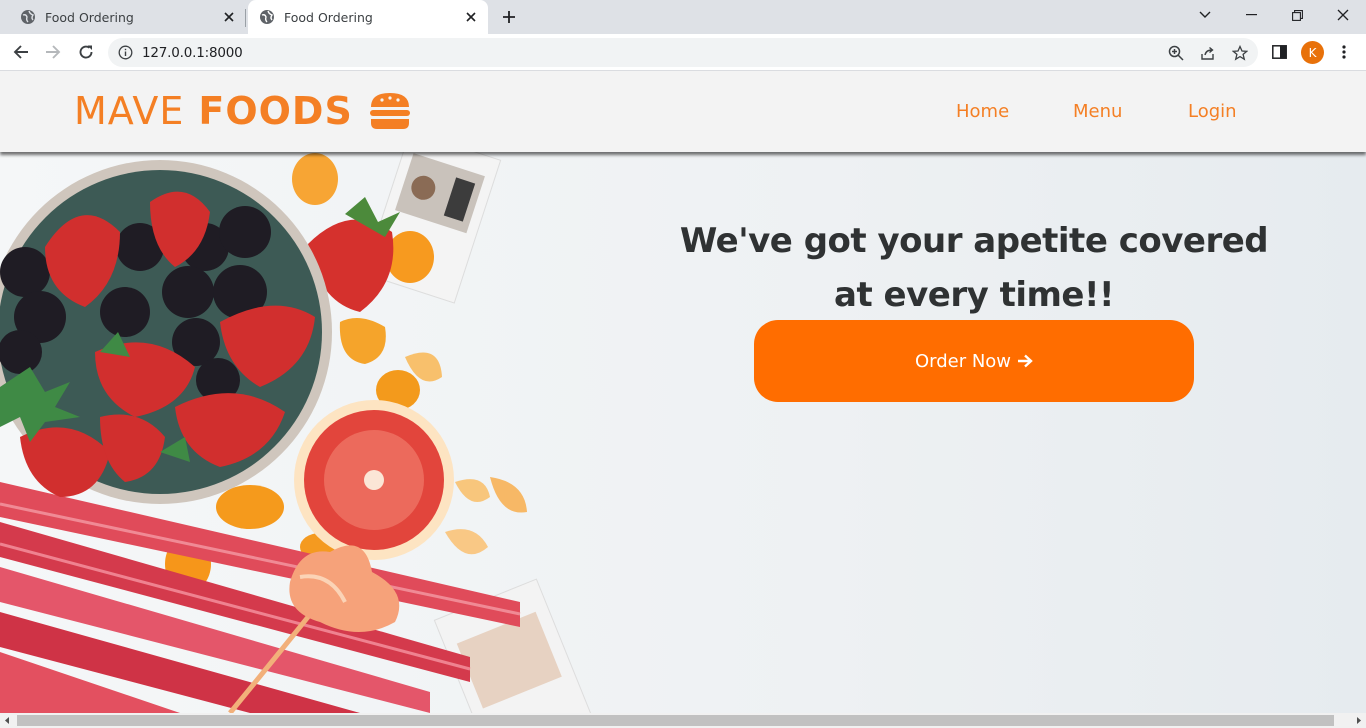  I want to click on bookmark-button, so click(1240, 53).